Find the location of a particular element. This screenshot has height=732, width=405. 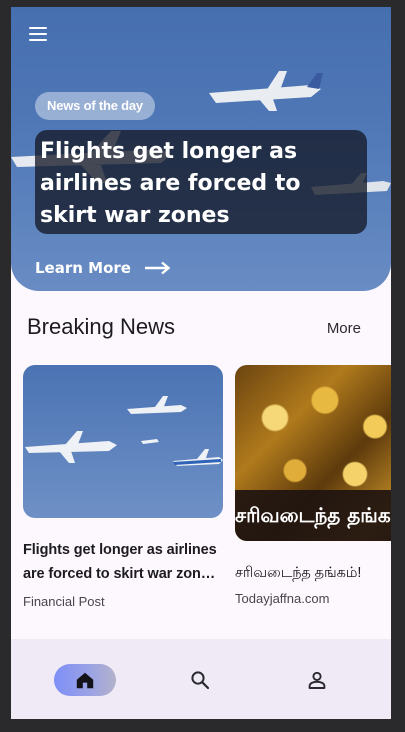

home-icon is located at coordinates (85, 680).